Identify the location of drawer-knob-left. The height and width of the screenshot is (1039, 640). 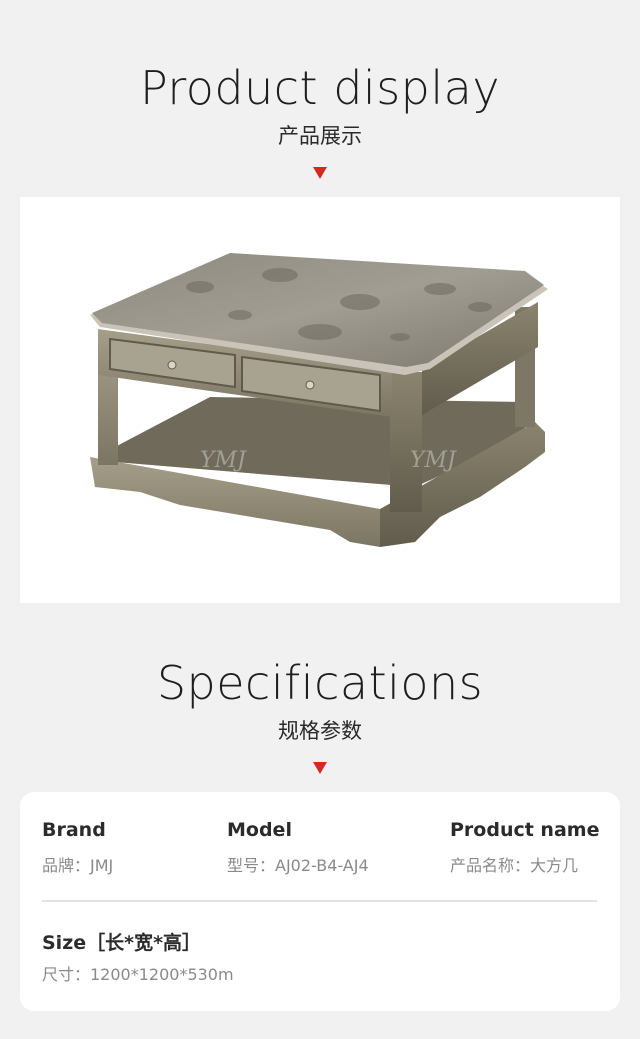
(172, 365).